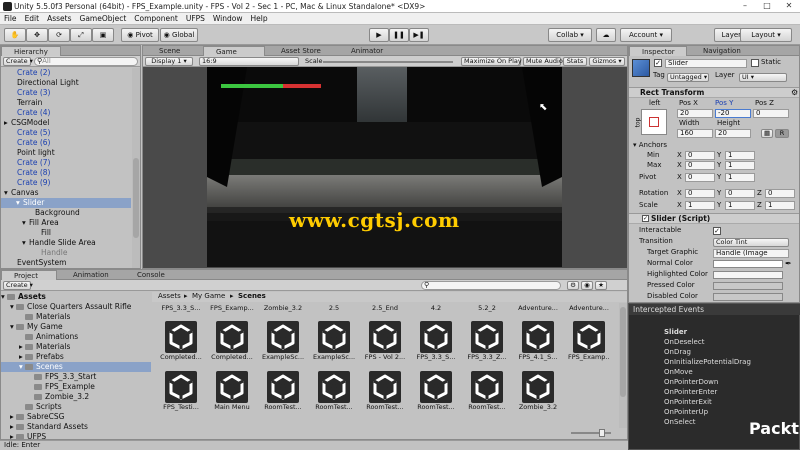 This screenshot has height=450, width=800. Describe the element at coordinates (788, 263) in the screenshot. I see `eyedropper-icon: ✒` at that location.